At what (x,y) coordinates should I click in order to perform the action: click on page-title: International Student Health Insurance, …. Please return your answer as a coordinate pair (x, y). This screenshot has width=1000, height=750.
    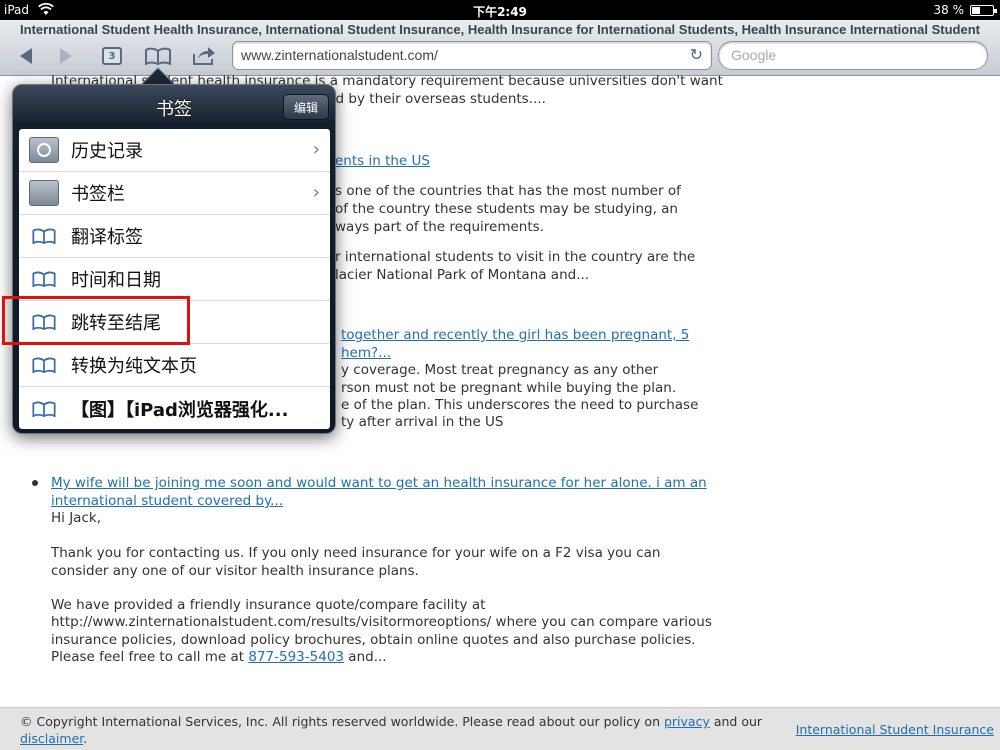
    Looking at the image, I should click on (500, 29).